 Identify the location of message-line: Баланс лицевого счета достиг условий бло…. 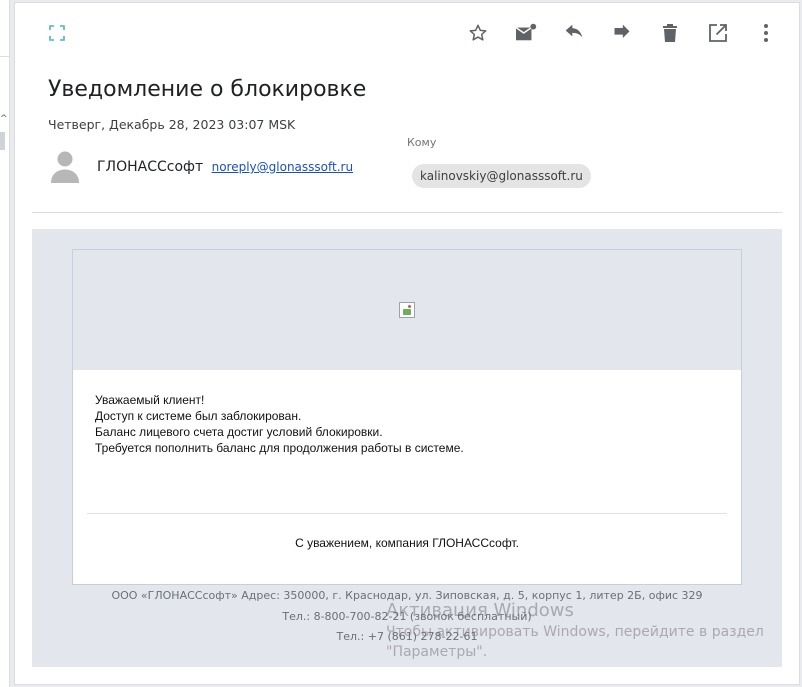
(239, 432).